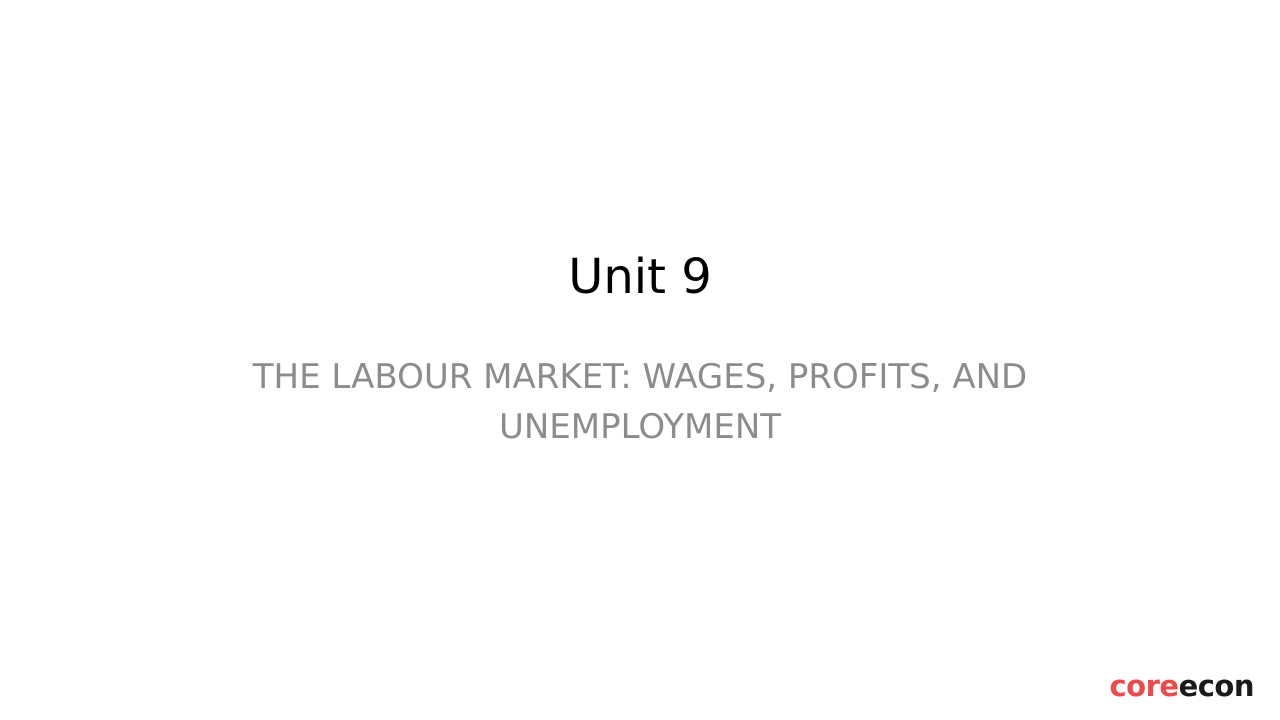 This screenshot has width=1280, height=720. I want to click on coreecon-logo: coreecon, so click(1181, 686).